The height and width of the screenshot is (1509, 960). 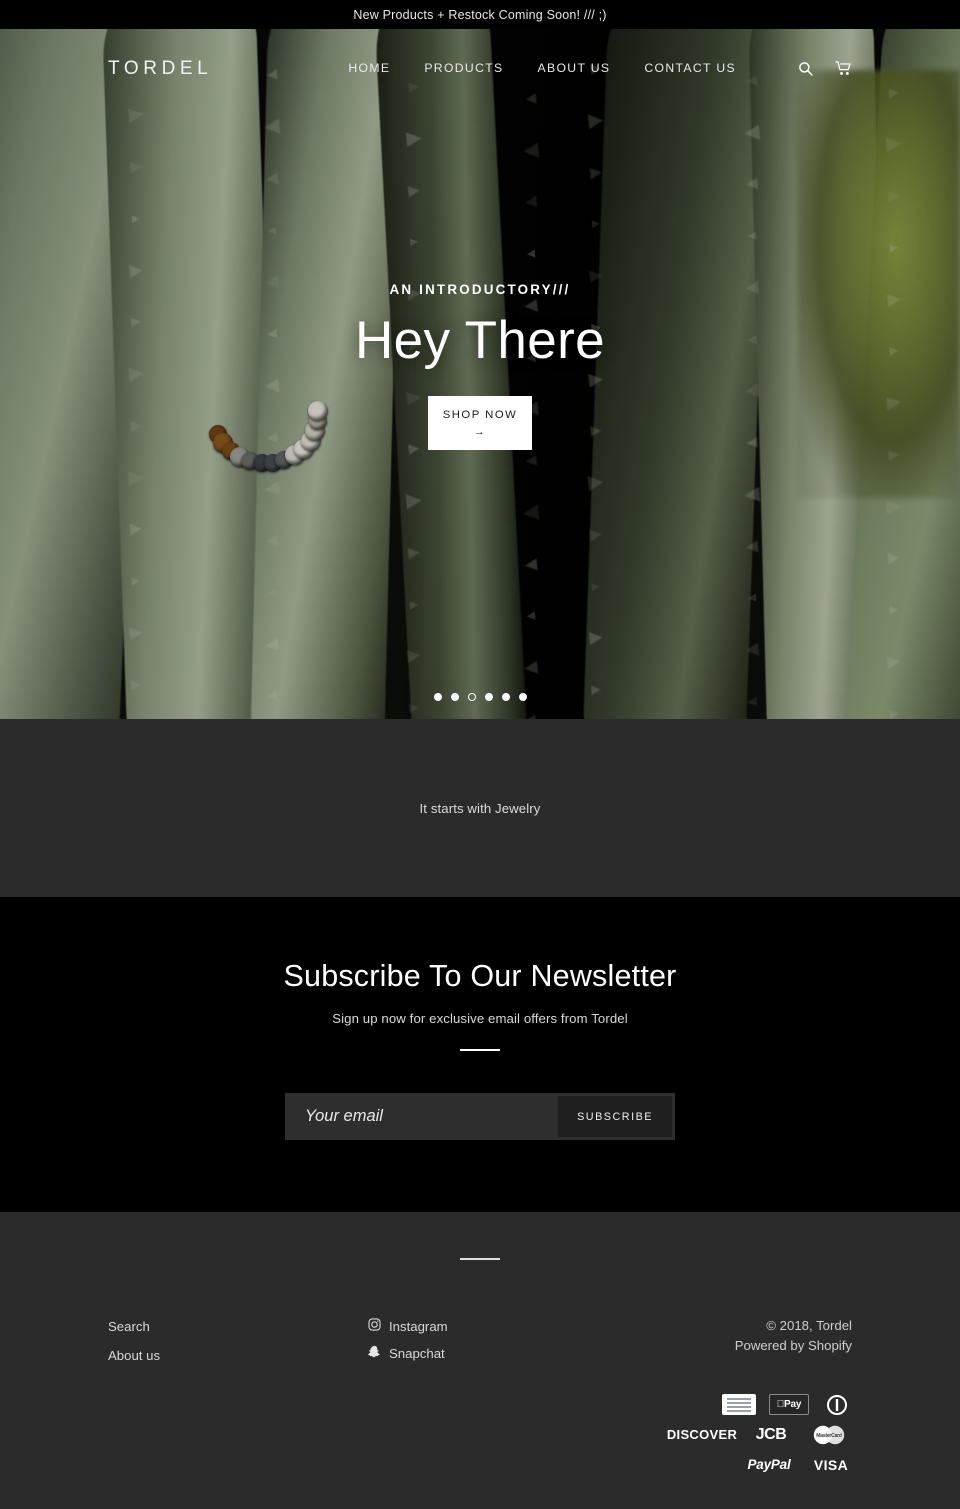 I want to click on footer-meta-column: © 2018, Tordel Powered by Shopify, so click(x=793, y=1336).